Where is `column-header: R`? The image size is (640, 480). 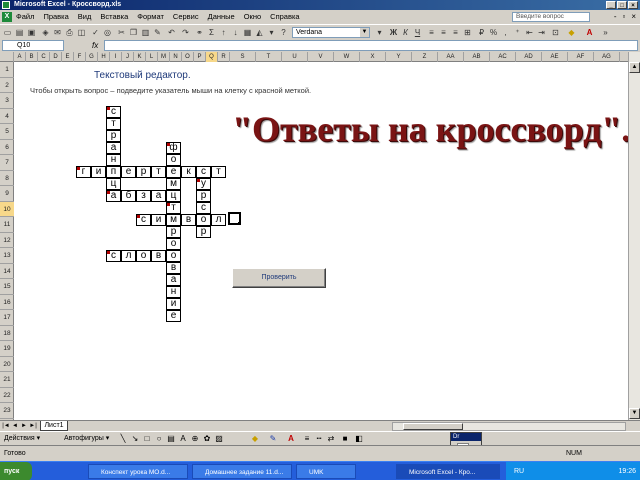 column-header: R is located at coordinates (224, 57).